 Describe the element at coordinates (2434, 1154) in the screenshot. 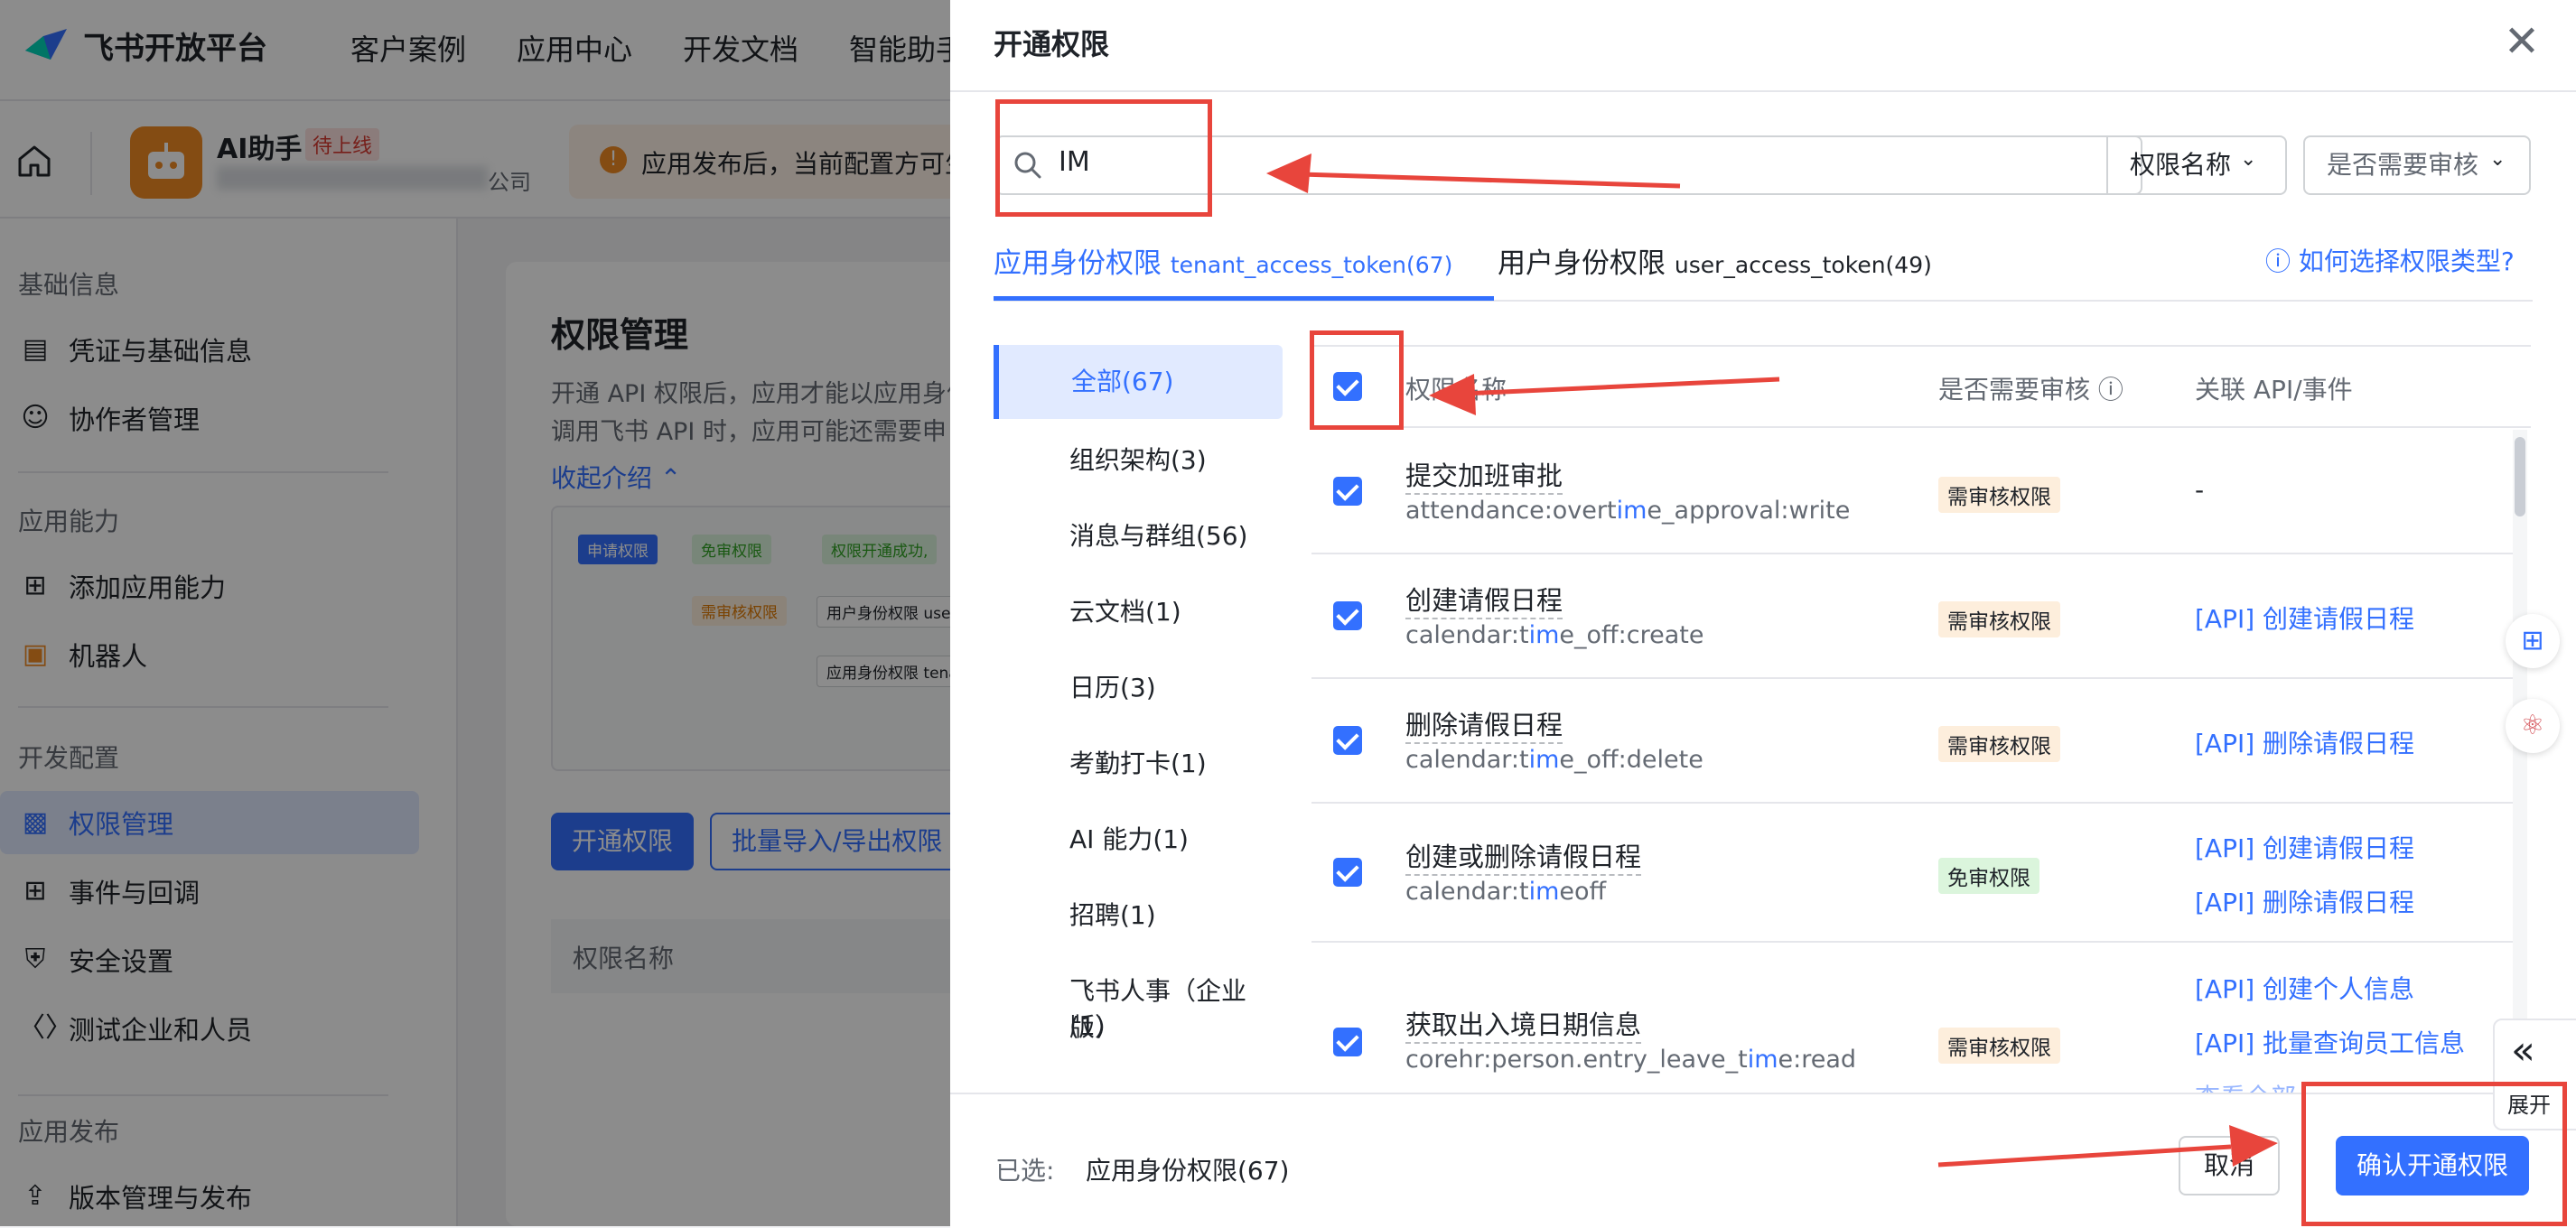

I see `annotation-box-confirm` at that location.